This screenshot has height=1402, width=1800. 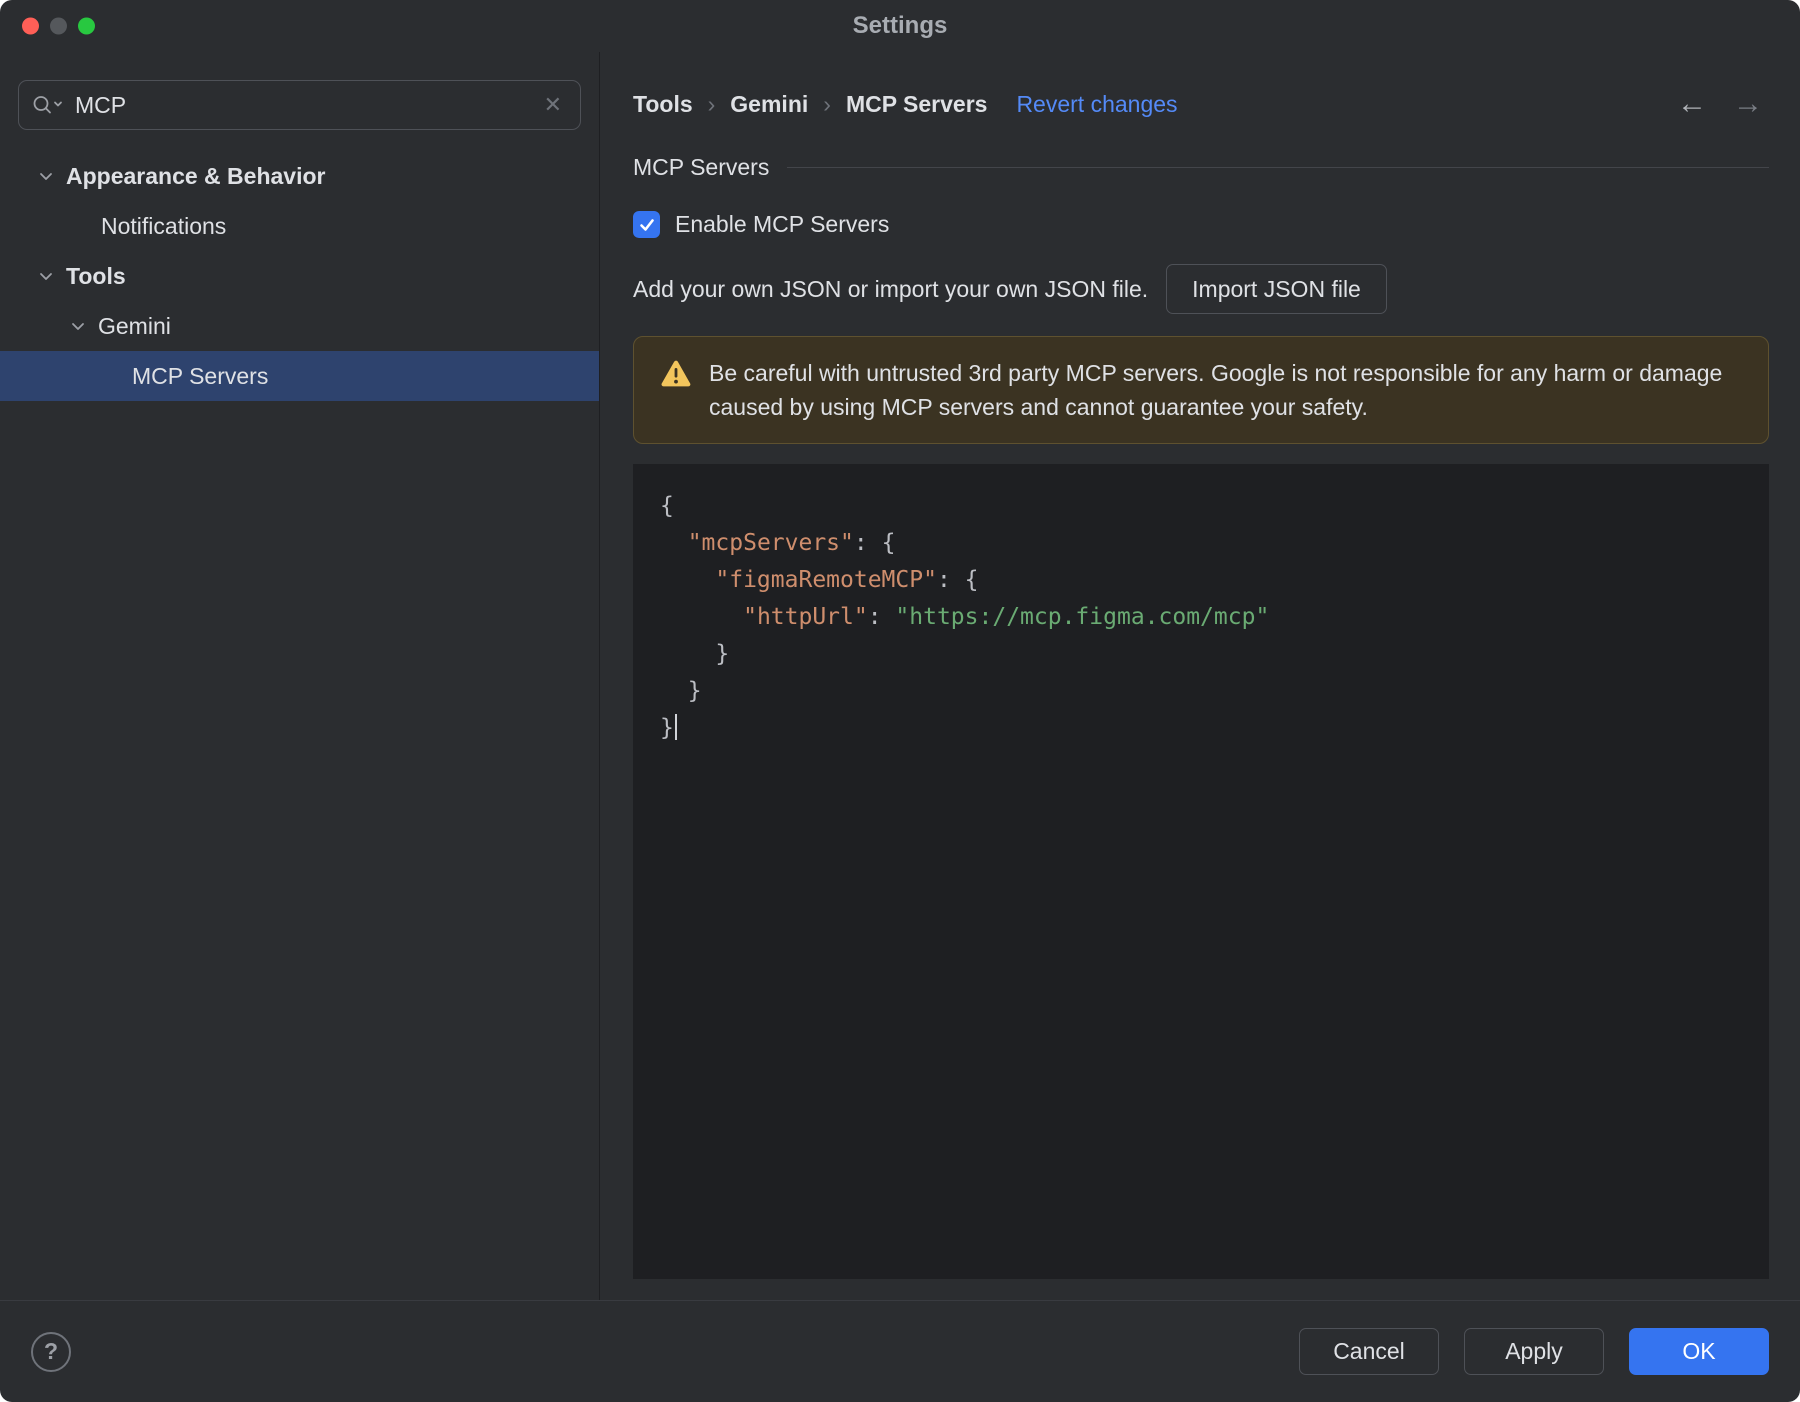 What do you see at coordinates (663, 104) in the screenshot?
I see `breadcrumb-tools: Tools` at bounding box center [663, 104].